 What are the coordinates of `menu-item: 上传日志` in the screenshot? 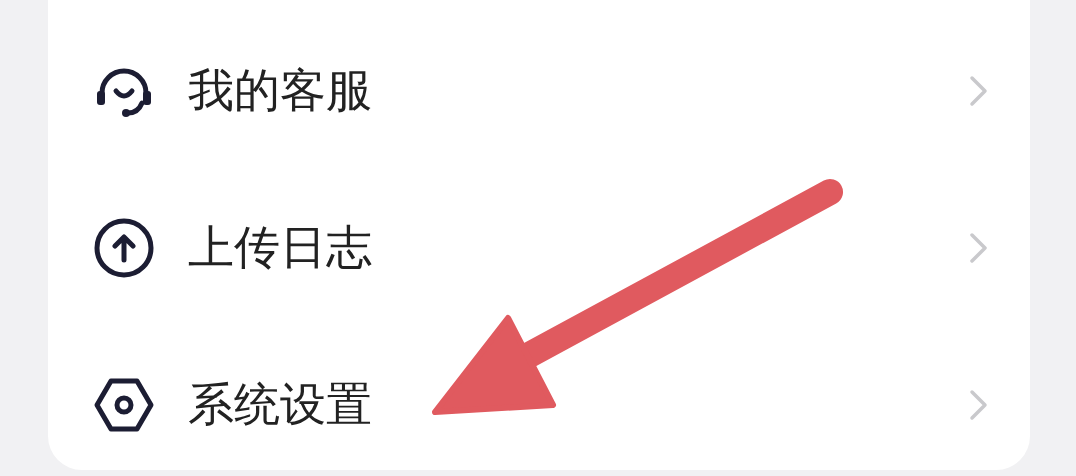 It's located at (578, 247).